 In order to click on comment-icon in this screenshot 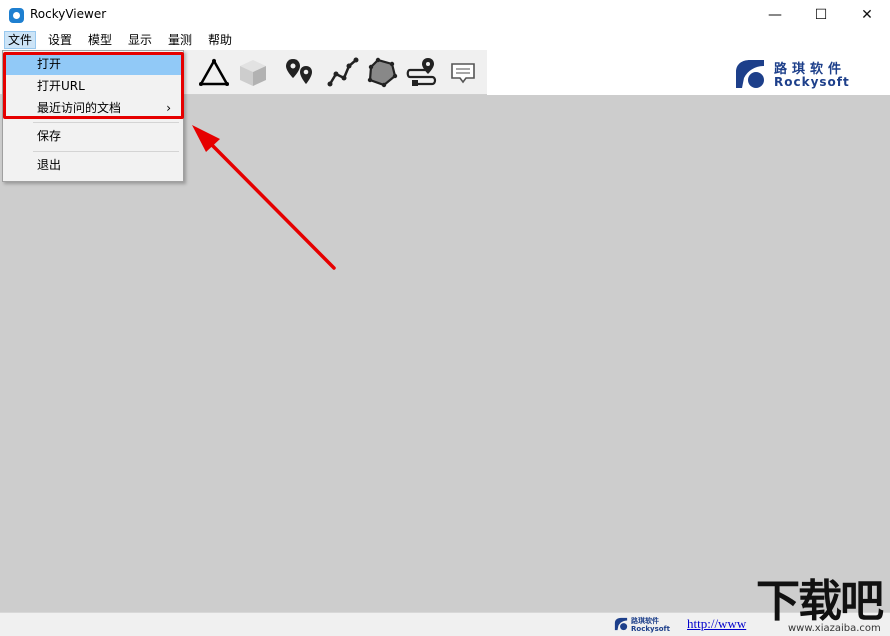, I will do `click(463, 72)`.